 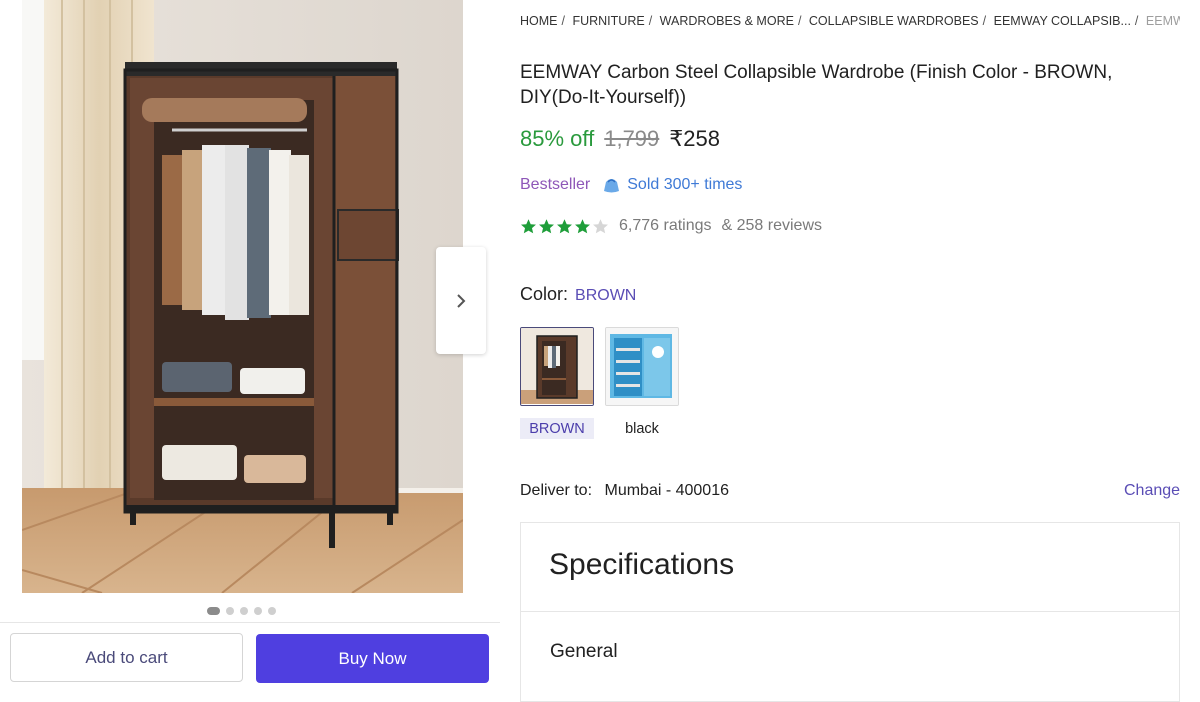 I want to click on sold-count-text: Sold 300+ times, so click(x=685, y=184).